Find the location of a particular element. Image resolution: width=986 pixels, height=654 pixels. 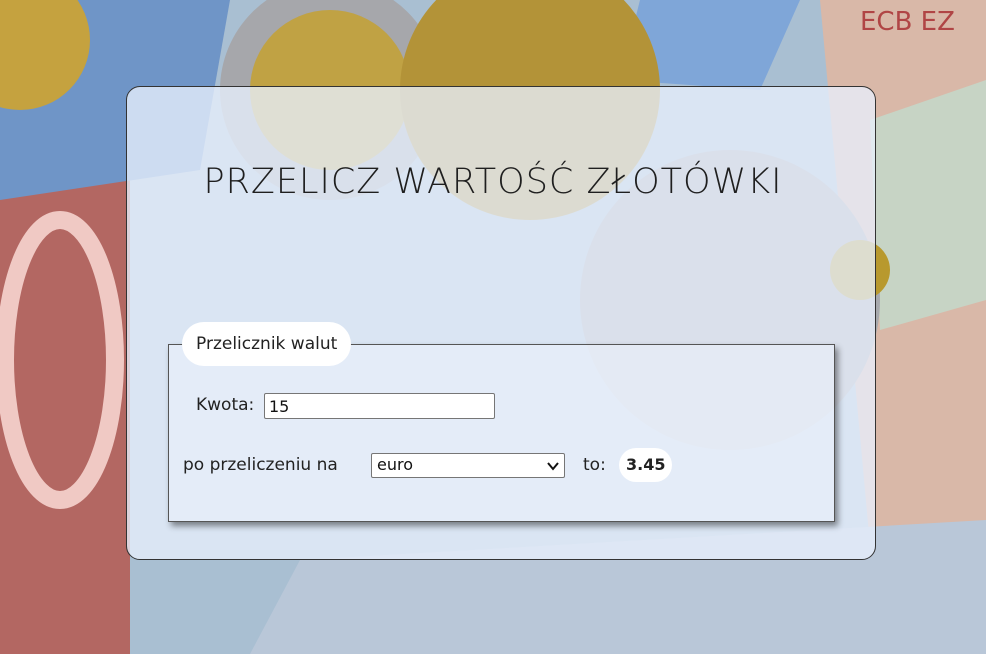

result-value: 3.45 is located at coordinates (646, 465).